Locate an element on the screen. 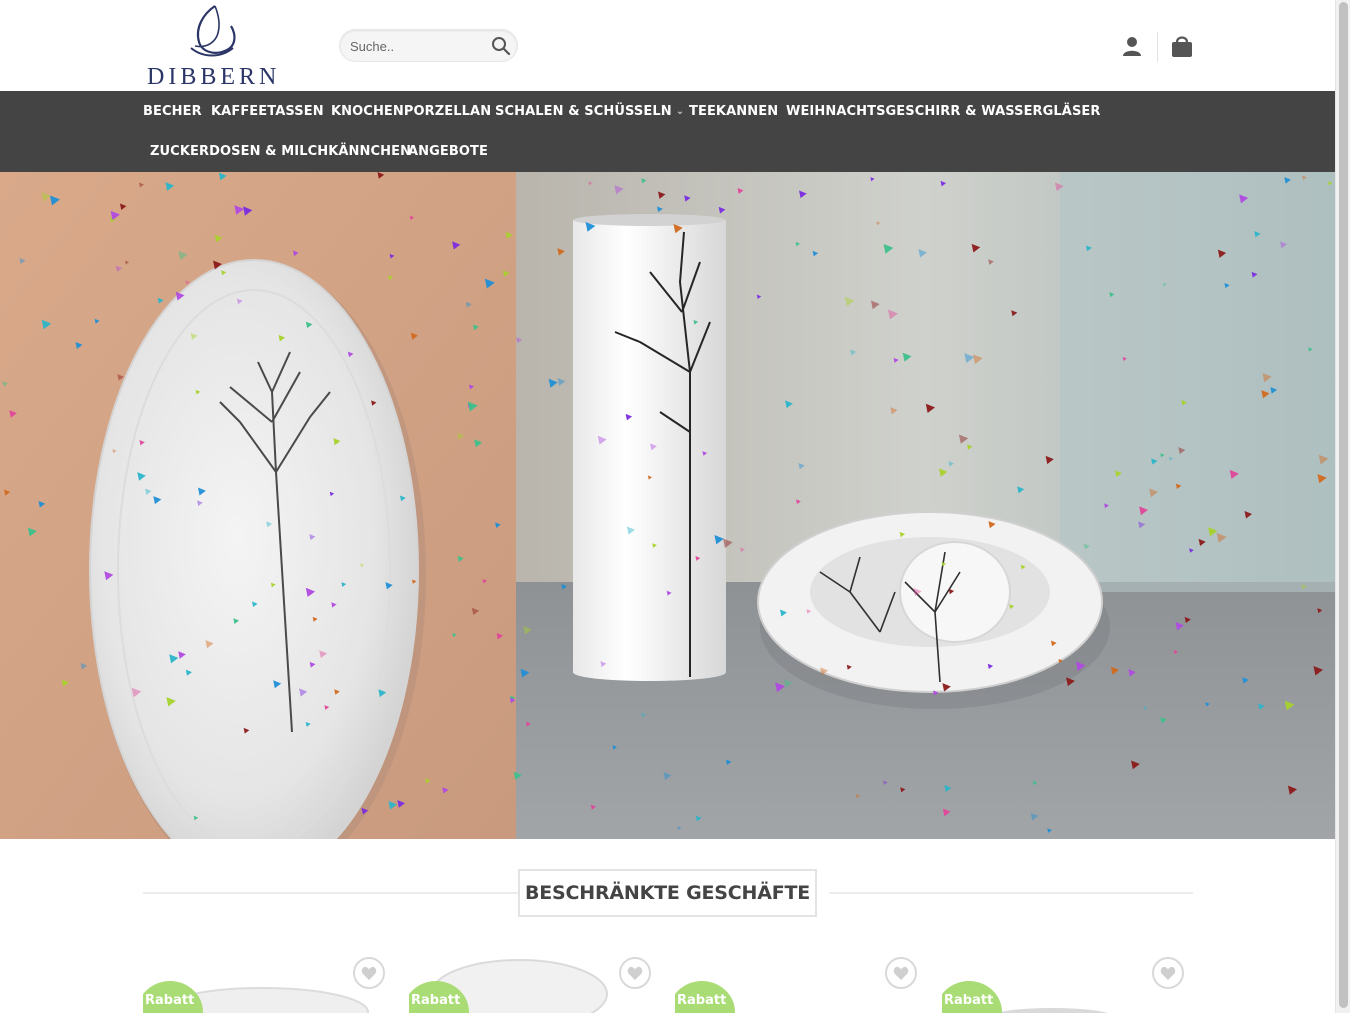 The width and height of the screenshot is (1350, 1013). account-button is located at coordinates (1132, 46).